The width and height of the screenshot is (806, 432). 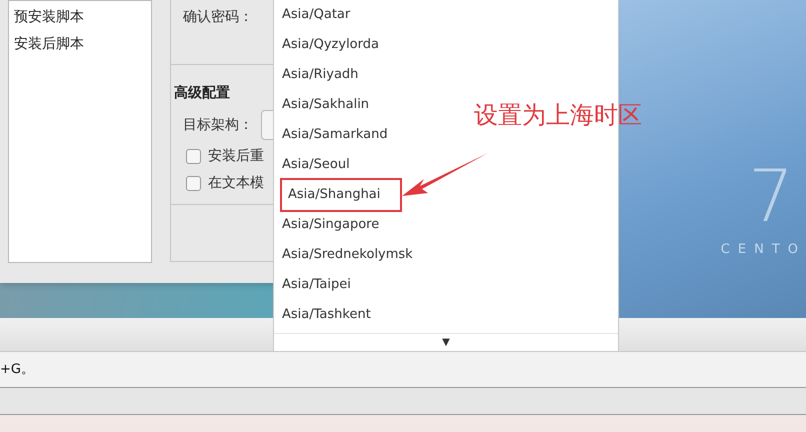 What do you see at coordinates (17, 369) in the screenshot?
I see `status-text: +G。` at bounding box center [17, 369].